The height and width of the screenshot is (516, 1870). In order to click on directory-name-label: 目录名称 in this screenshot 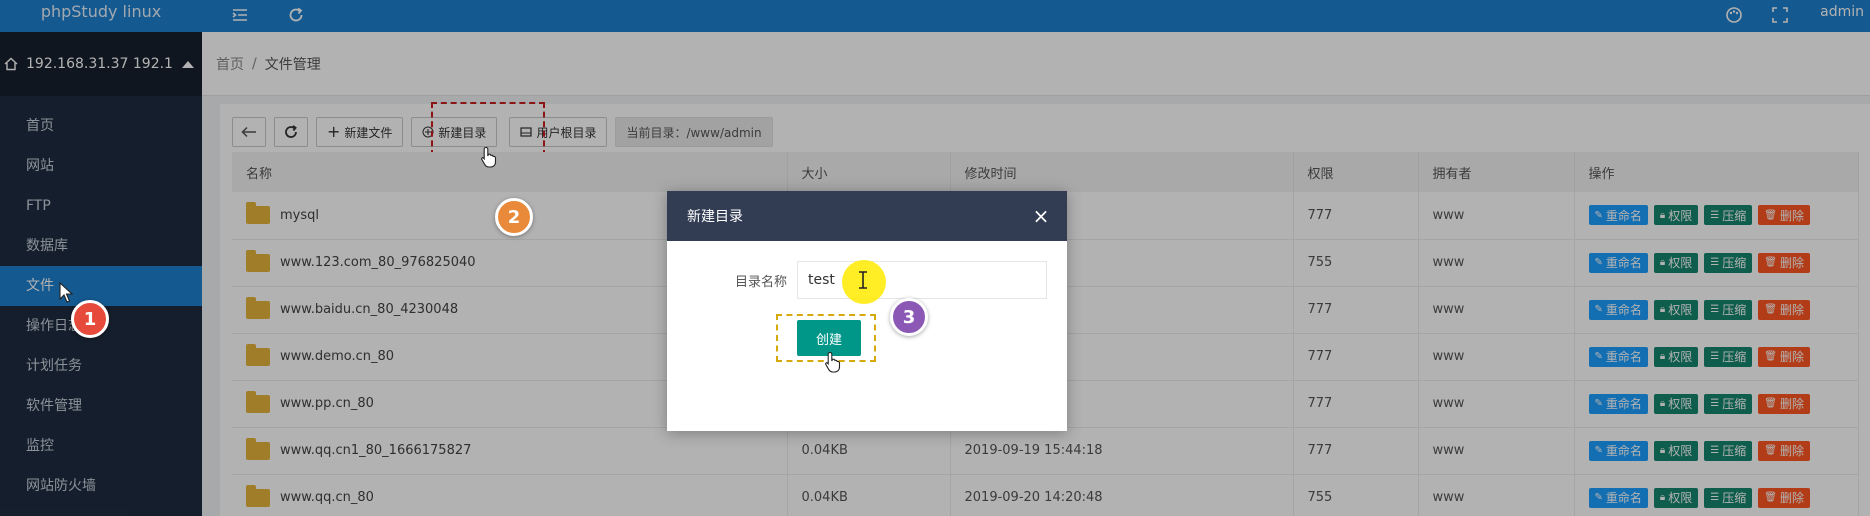, I will do `click(760, 282)`.